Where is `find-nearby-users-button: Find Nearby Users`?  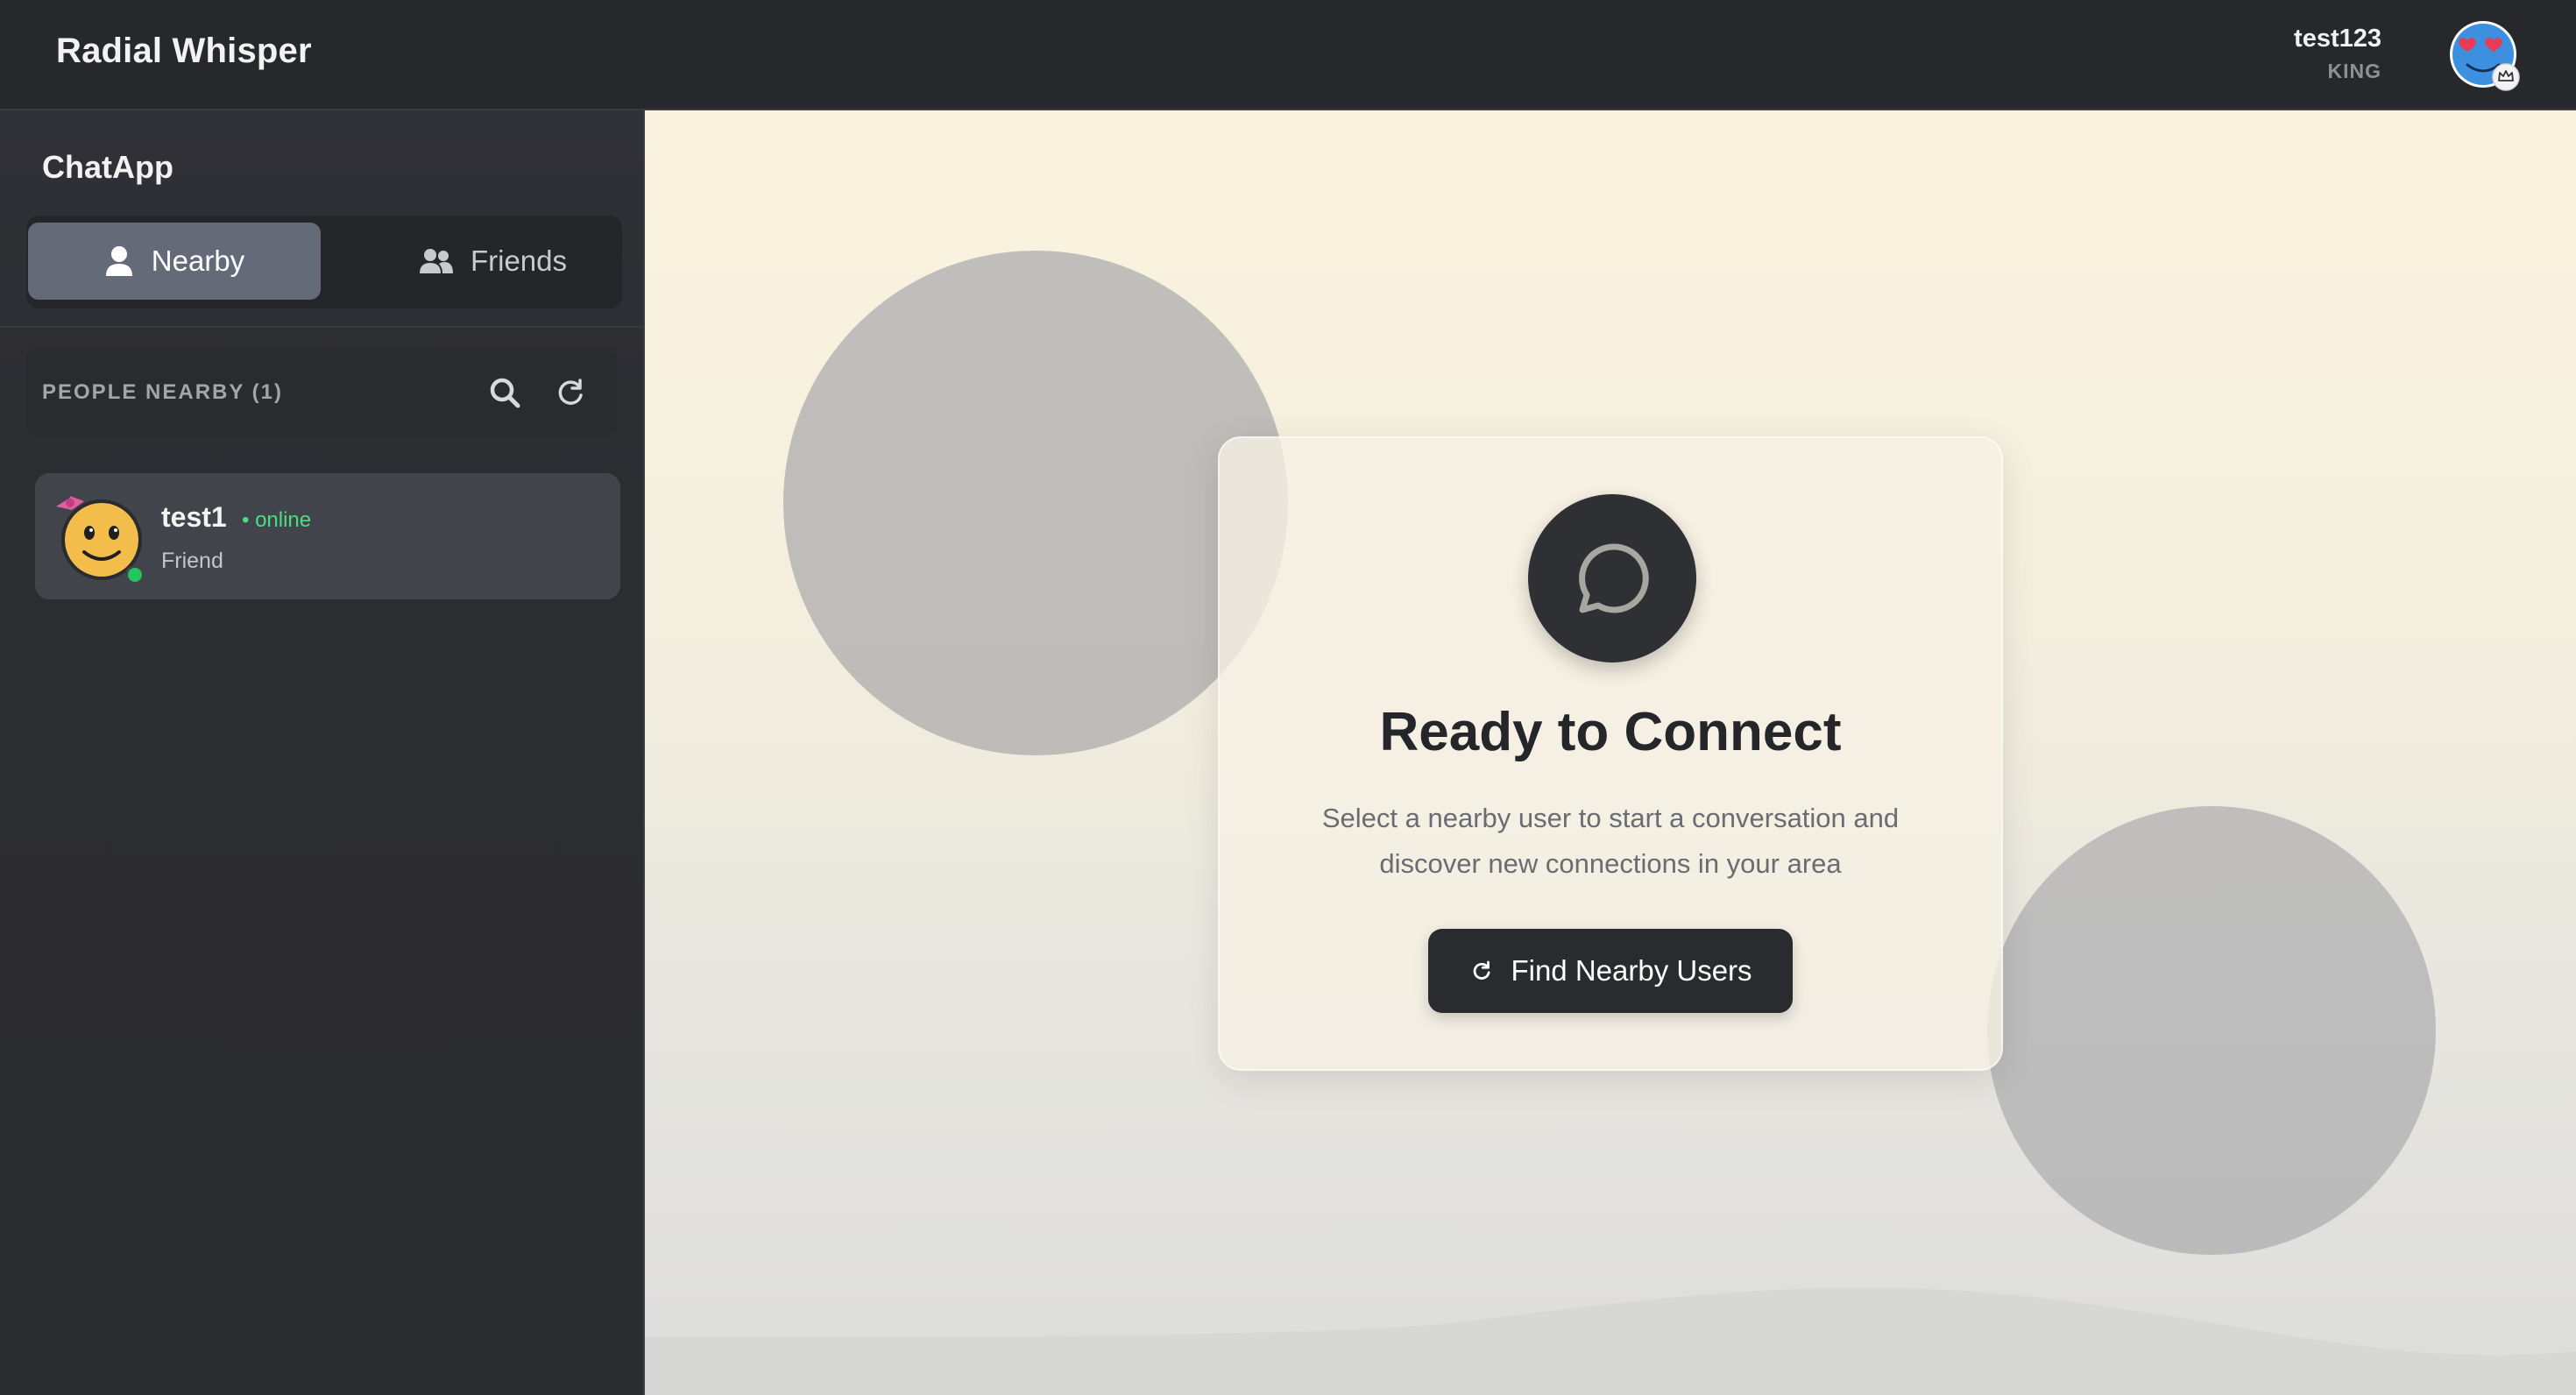
find-nearby-users-button: Find Nearby Users is located at coordinates (1610, 971).